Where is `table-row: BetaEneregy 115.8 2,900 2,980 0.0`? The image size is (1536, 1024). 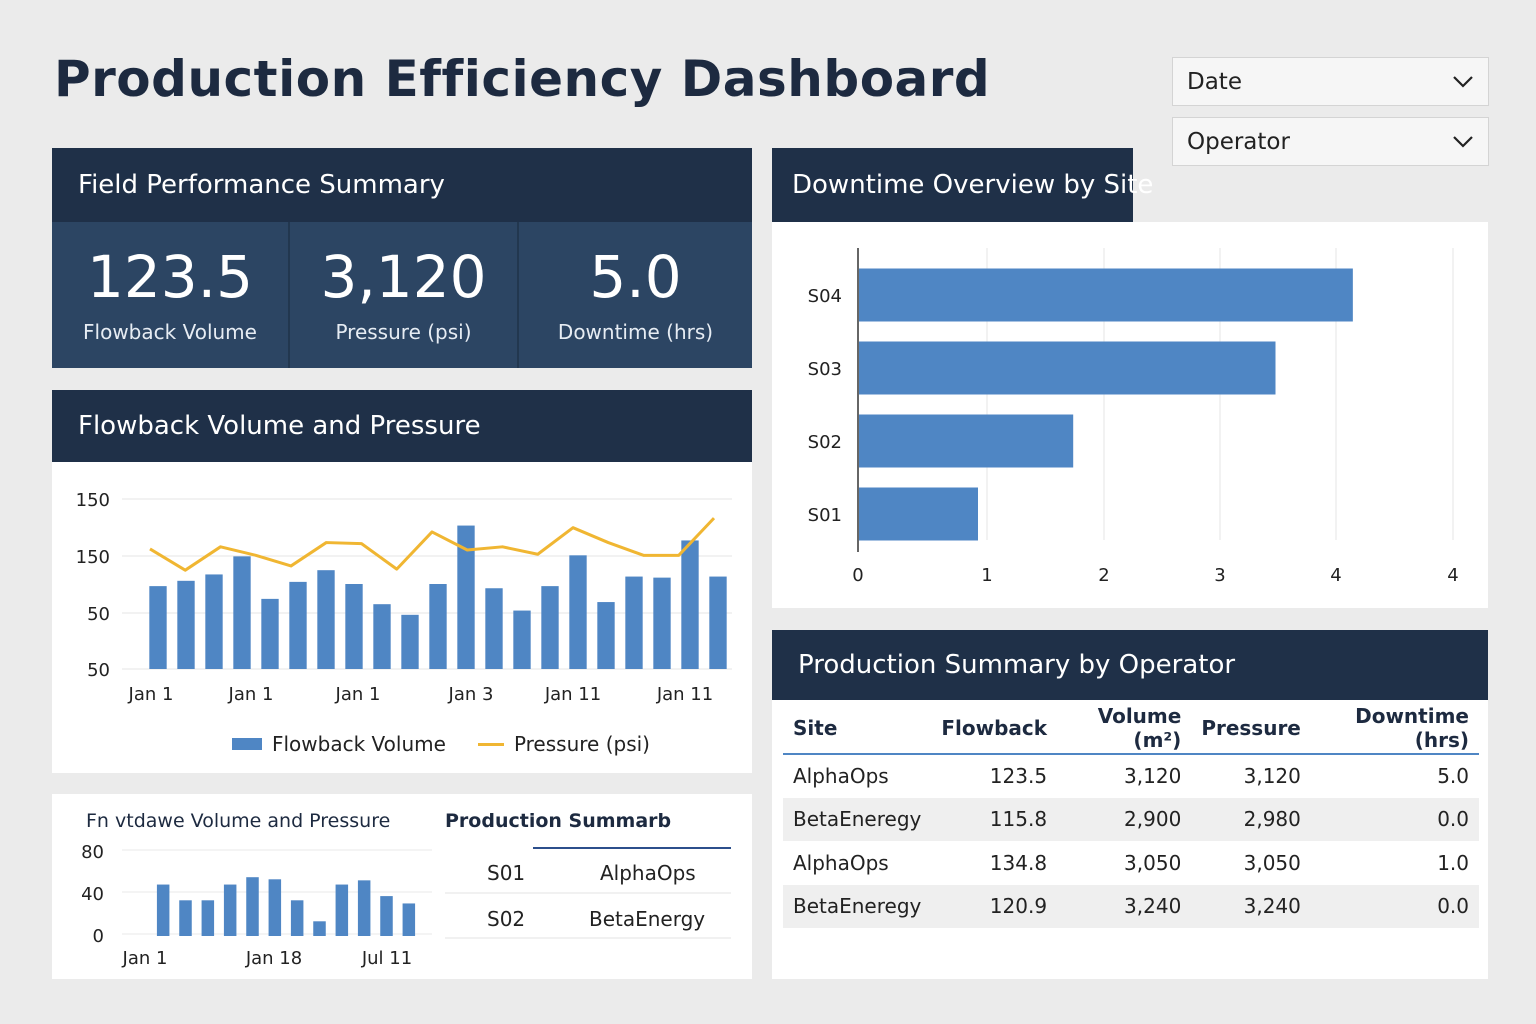 table-row: BetaEneregy 115.8 2,900 2,980 0.0 is located at coordinates (1131, 819).